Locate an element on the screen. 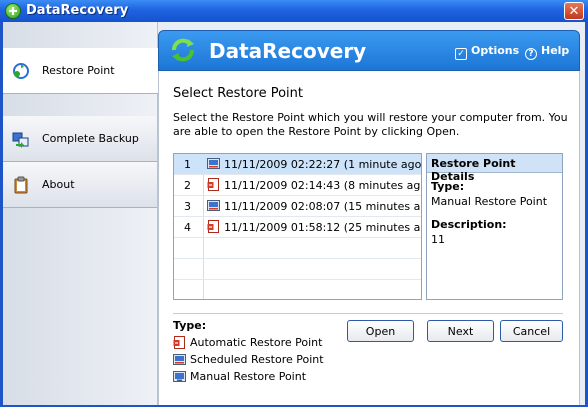 The image size is (588, 407). sidebar-item-restore-point: Restore Point is located at coordinates (79, 71).